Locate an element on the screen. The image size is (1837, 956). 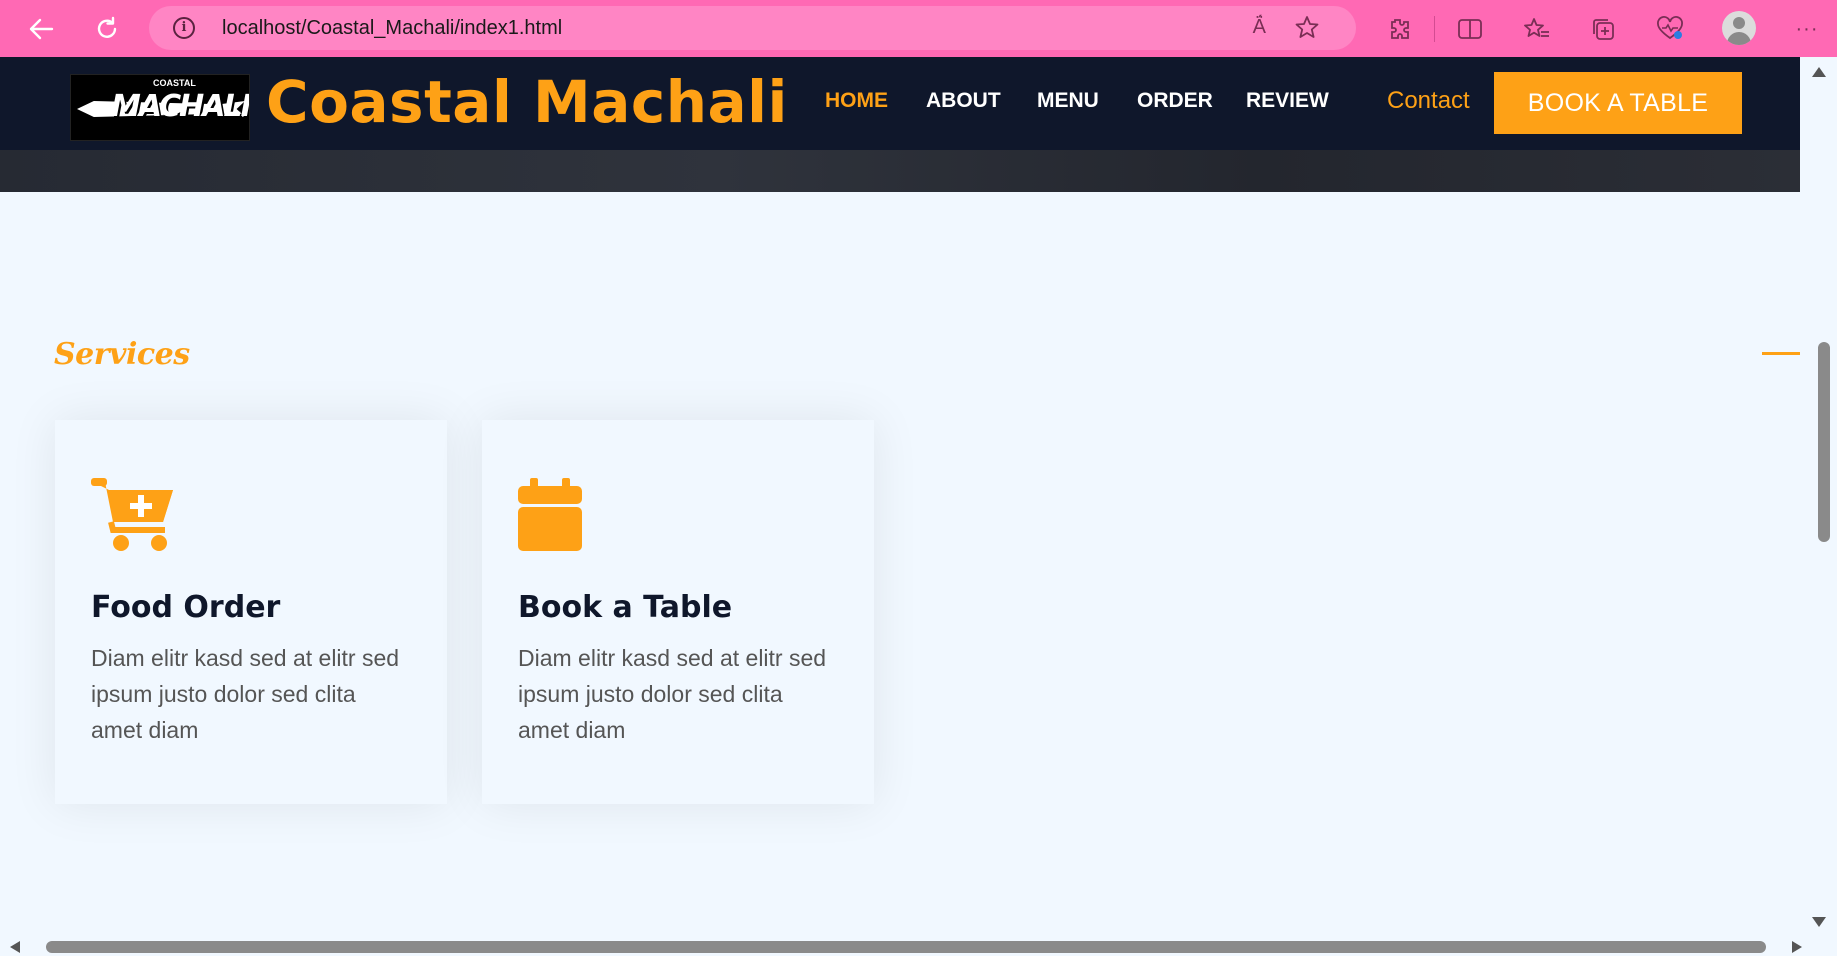
site-logo: COASTAL MACHALI is located at coordinates (160, 107).